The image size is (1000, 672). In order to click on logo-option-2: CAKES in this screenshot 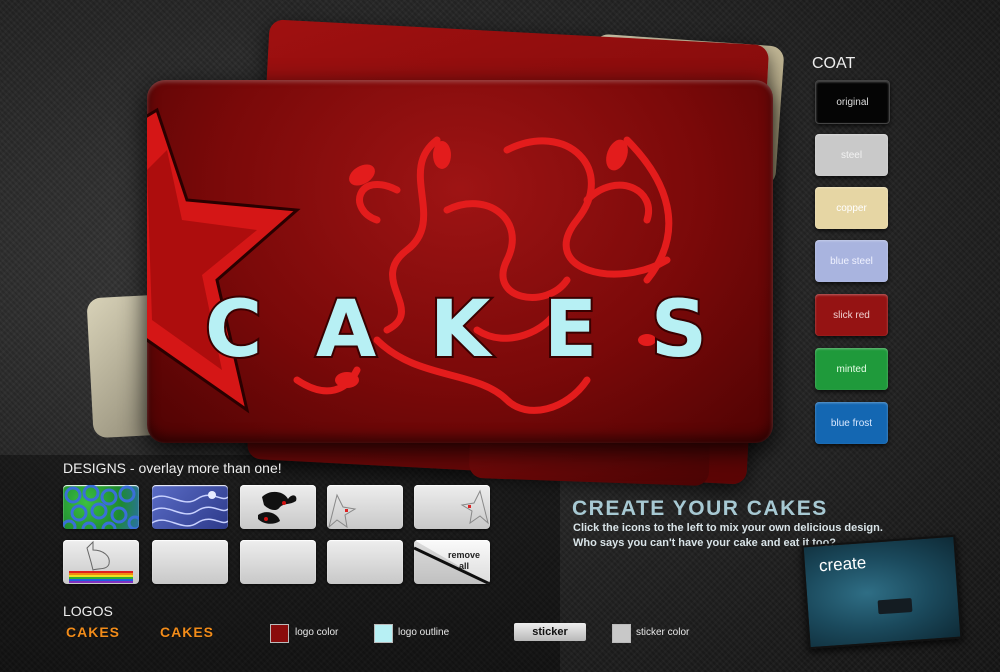, I will do `click(187, 632)`.